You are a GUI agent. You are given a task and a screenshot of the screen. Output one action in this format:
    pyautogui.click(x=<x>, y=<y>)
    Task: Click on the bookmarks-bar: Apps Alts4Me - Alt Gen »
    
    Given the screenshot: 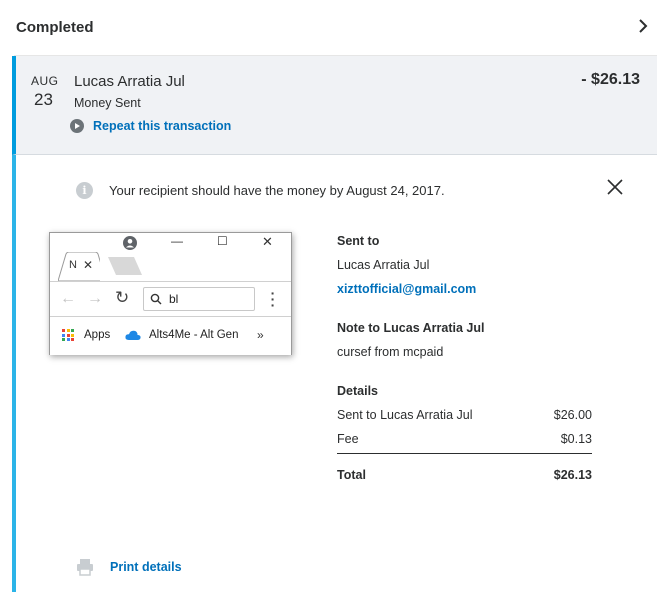 What is the action you would take?
    pyautogui.click(x=170, y=336)
    